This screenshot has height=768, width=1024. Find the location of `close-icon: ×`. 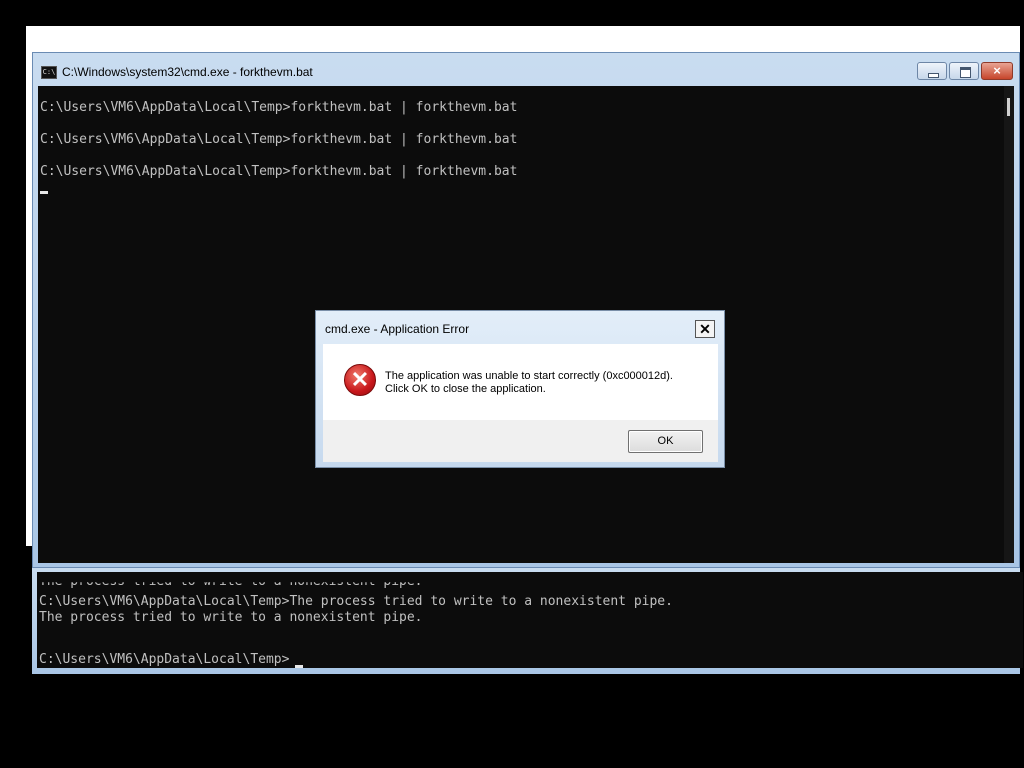

close-icon: × is located at coordinates (997, 70).